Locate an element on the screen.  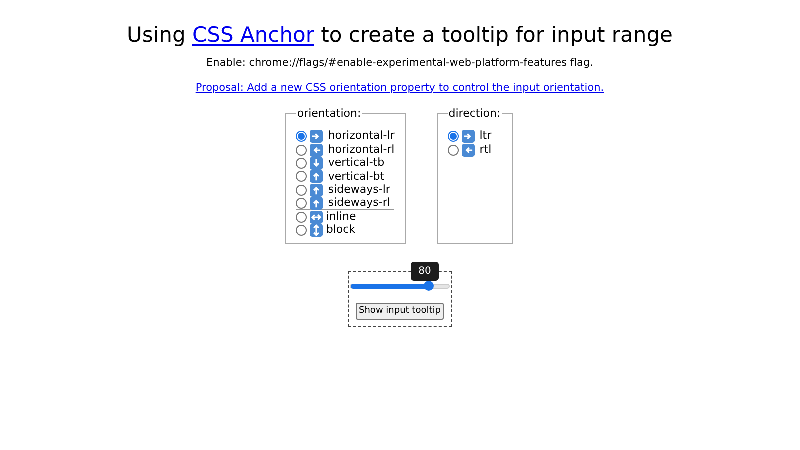
show-tooltip-button: Show input tooltip is located at coordinates (400, 311).